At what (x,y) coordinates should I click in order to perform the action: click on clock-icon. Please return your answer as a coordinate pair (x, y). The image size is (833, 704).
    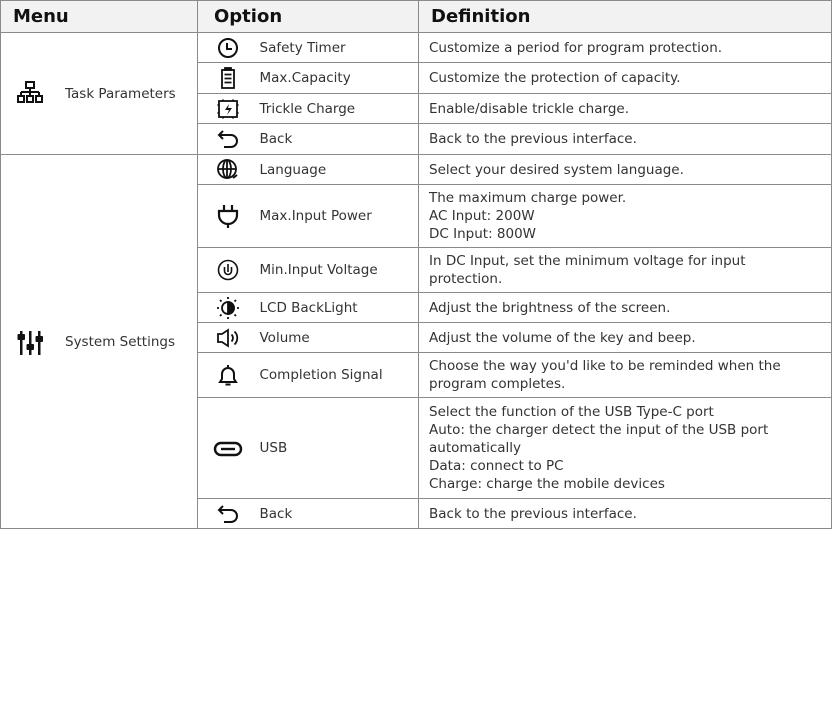
    Looking at the image, I should click on (228, 48).